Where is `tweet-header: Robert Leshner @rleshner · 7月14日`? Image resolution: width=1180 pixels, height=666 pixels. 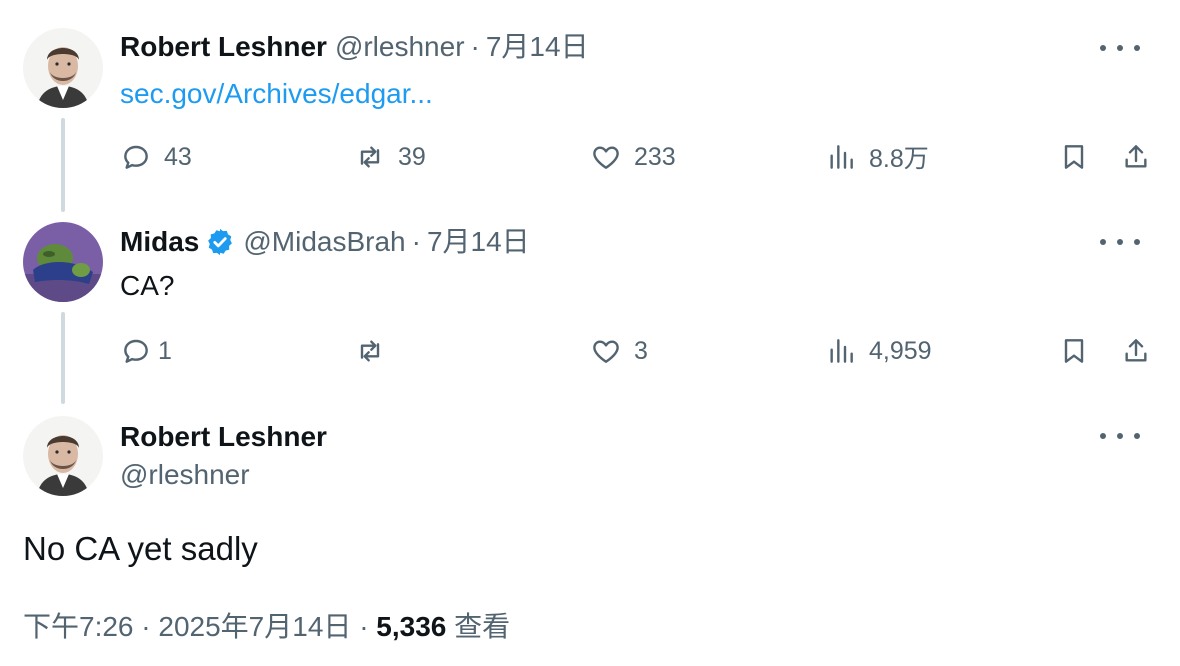
tweet-header: Robert Leshner @rleshner · 7月14日 is located at coordinates (354, 47).